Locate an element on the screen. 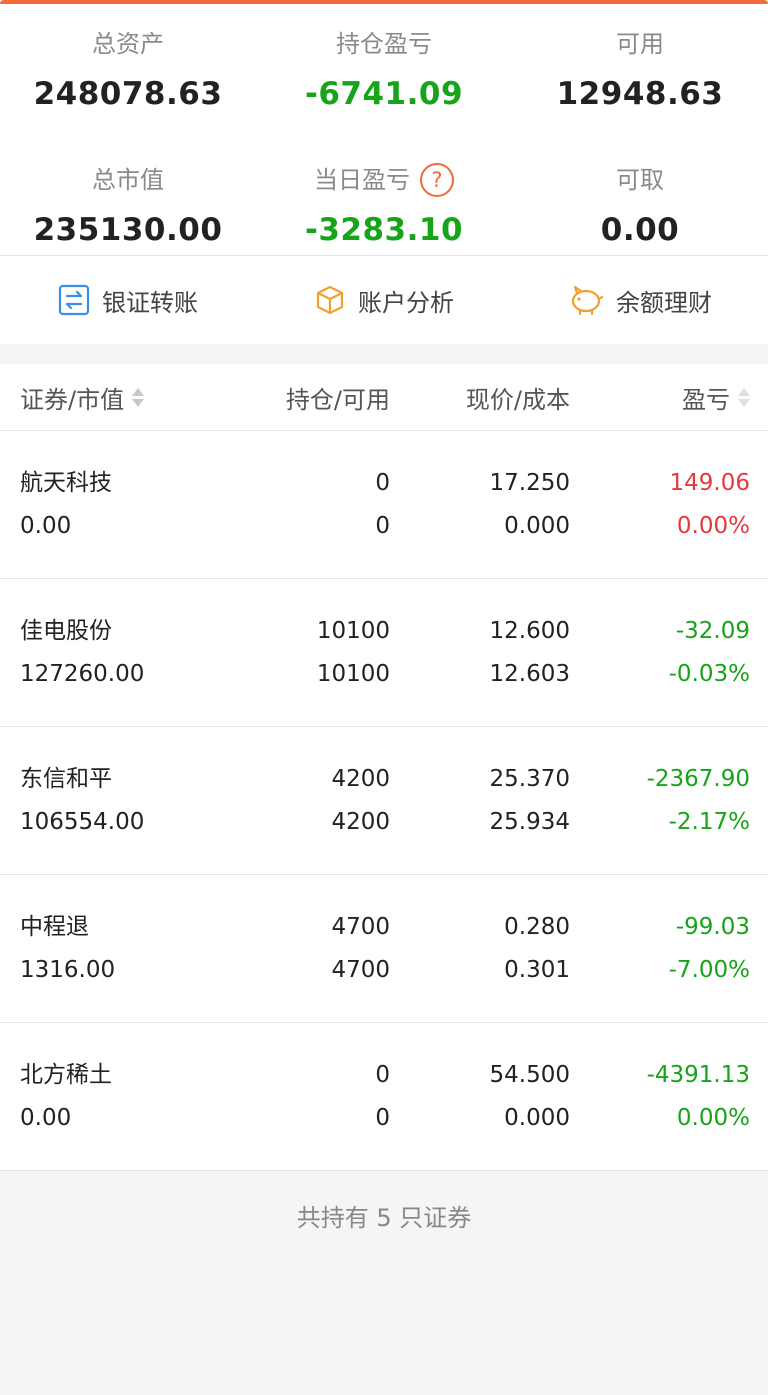 The width and height of the screenshot is (768, 1395). market-value-label: 总市值 is located at coordinates (128, 180).